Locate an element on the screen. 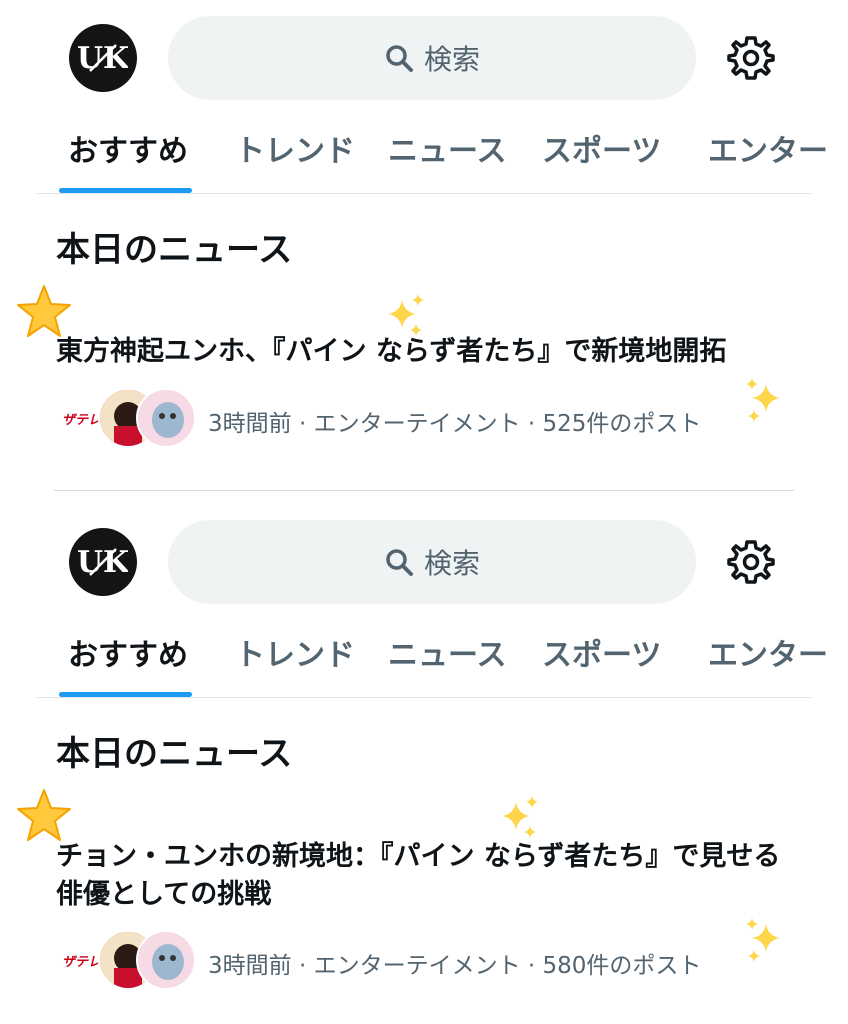 Image resolution: width=848 pixels, height=1024 pixels. star-emoji-icon is located at coordinates (44, 815).